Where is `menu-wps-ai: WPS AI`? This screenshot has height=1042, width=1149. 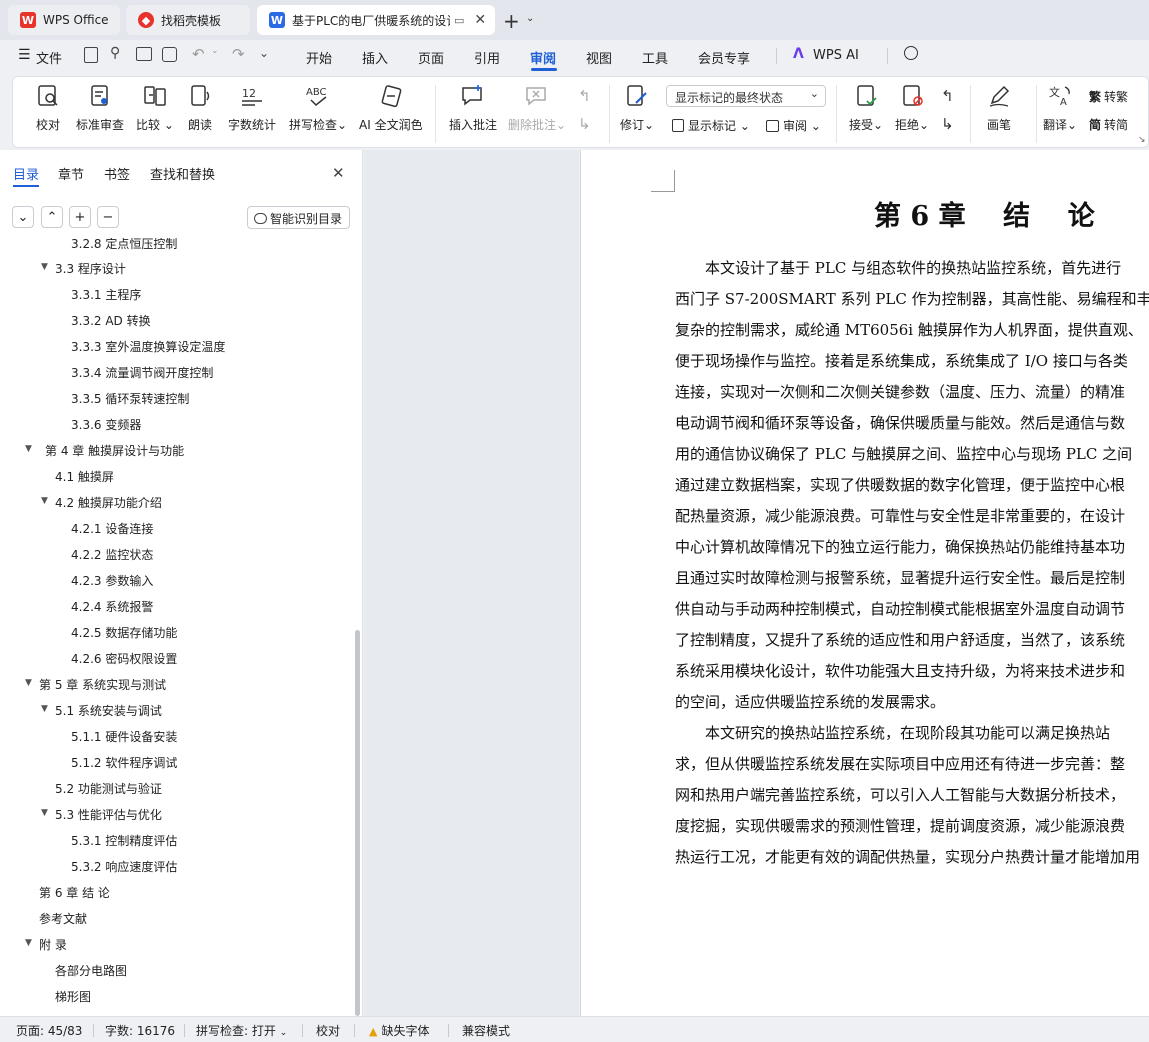 menu-wps-ai: WPS AI is located at coordinates (836, 55).